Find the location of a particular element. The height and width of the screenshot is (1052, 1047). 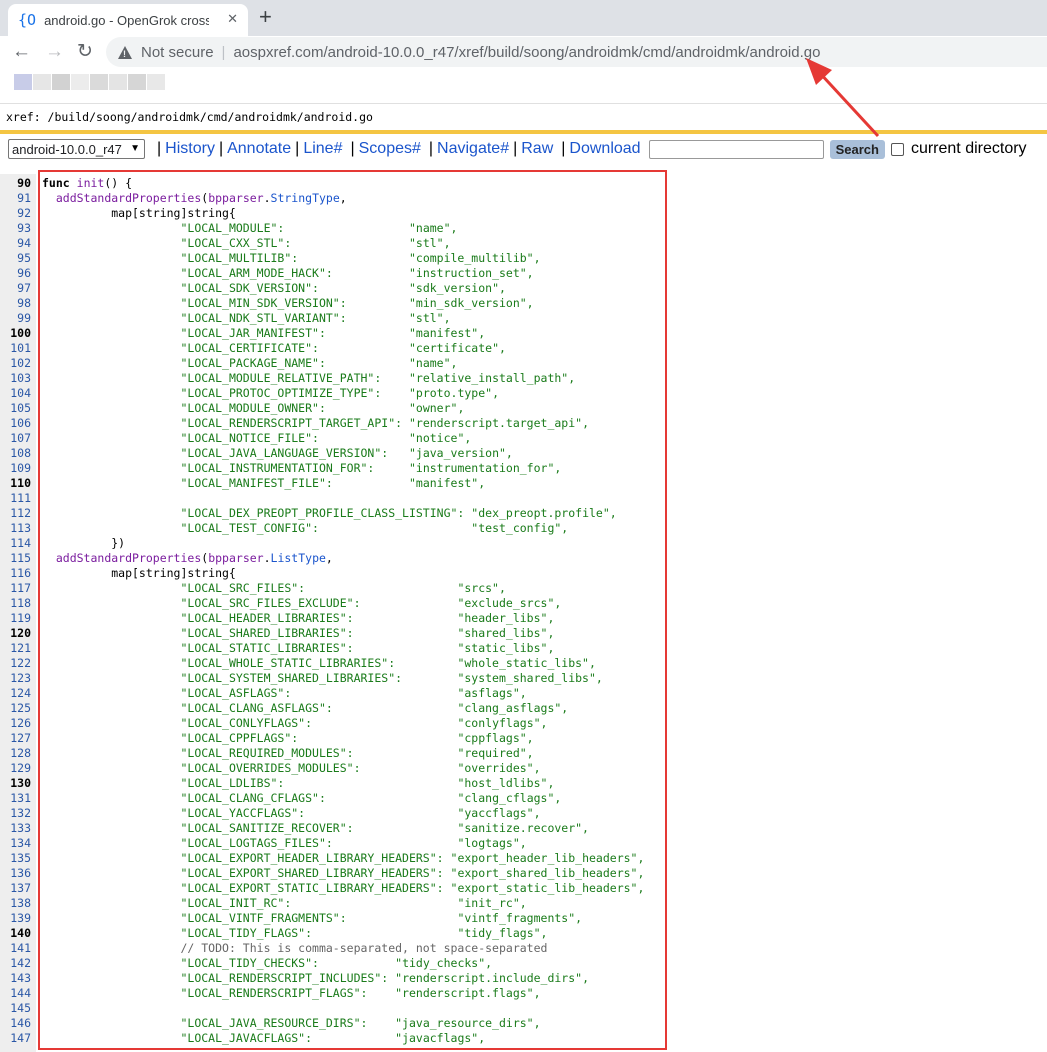

line-number-link: 130 is located at coordinates (15, 783).